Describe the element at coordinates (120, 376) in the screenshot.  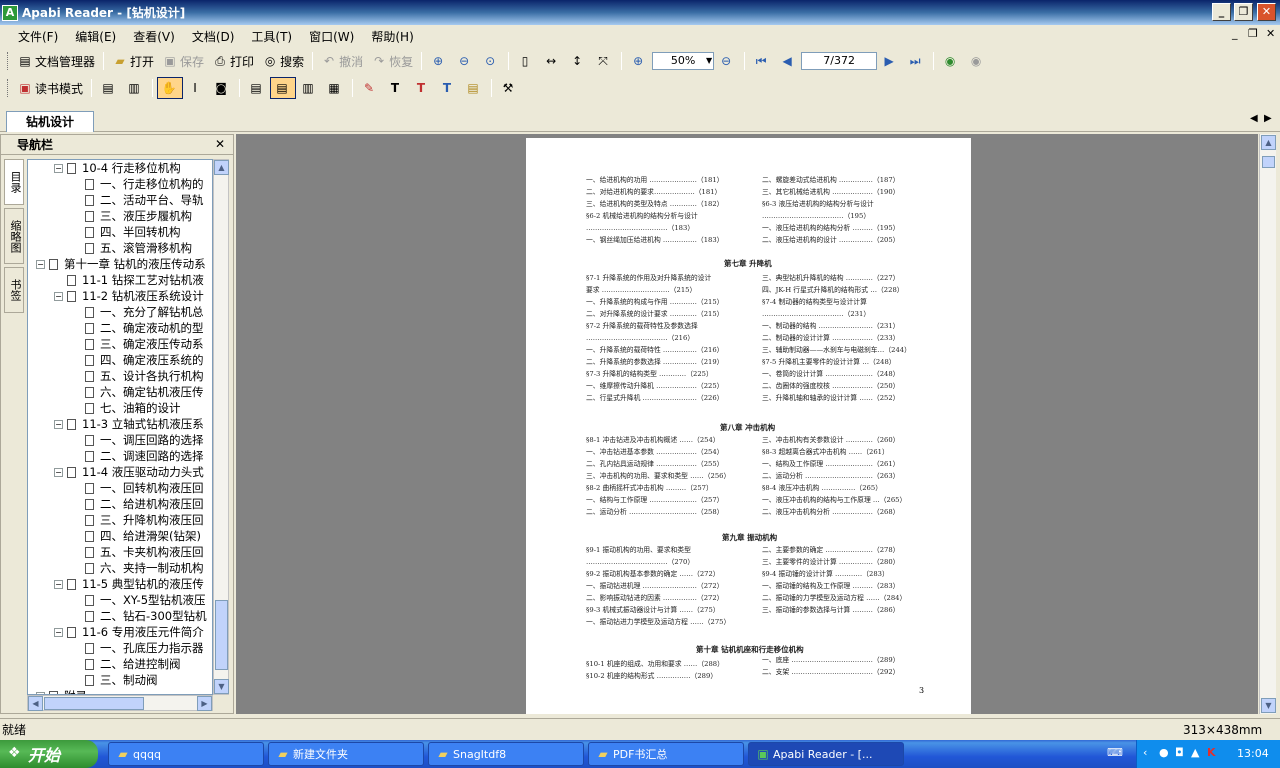
I see `tree-item: 五、设计各执行机构` at that location.